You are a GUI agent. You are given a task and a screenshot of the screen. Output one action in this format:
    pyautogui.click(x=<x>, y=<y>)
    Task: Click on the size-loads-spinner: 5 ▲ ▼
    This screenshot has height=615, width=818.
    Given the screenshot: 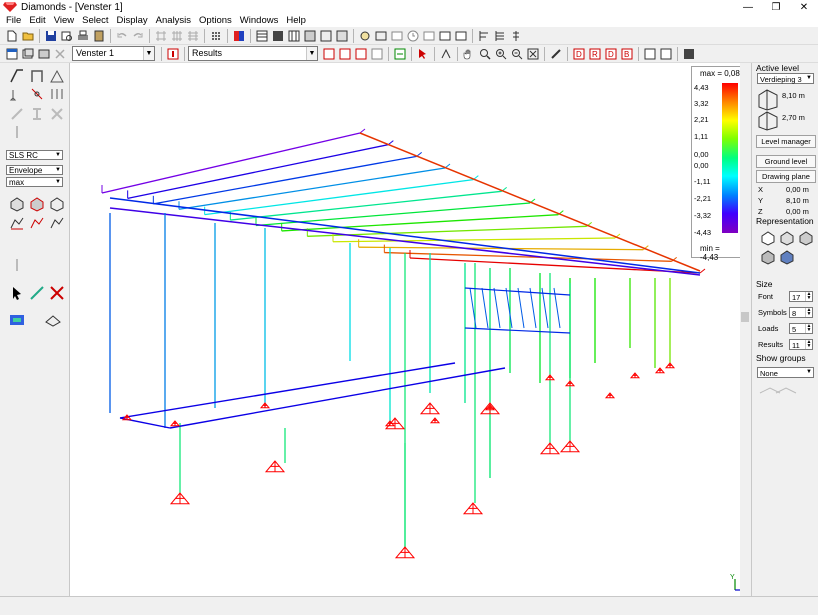 What is the action you would take?
    pyautogui.click(x=801, y=328)
    